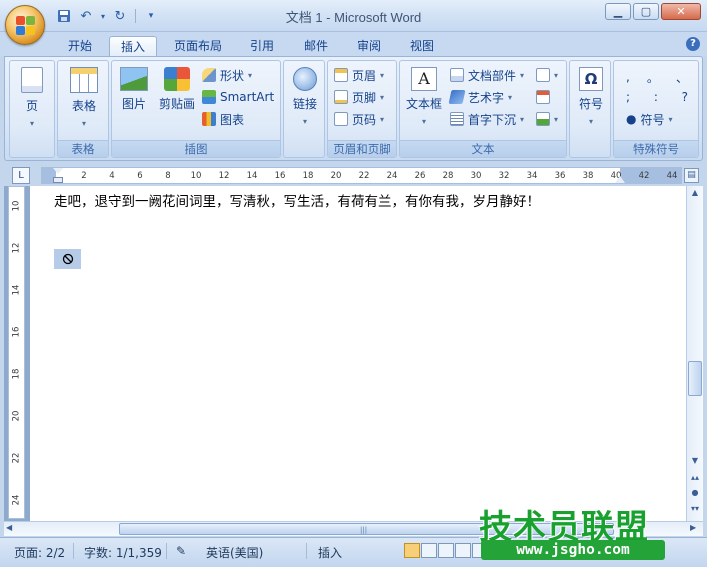 Image resolution: width=707 pixels, height=567 pixels. What do you see at coordinates (412, 550) in the screenshot?
I see `print-layout-view-icon` at bounding box center [412, 550].